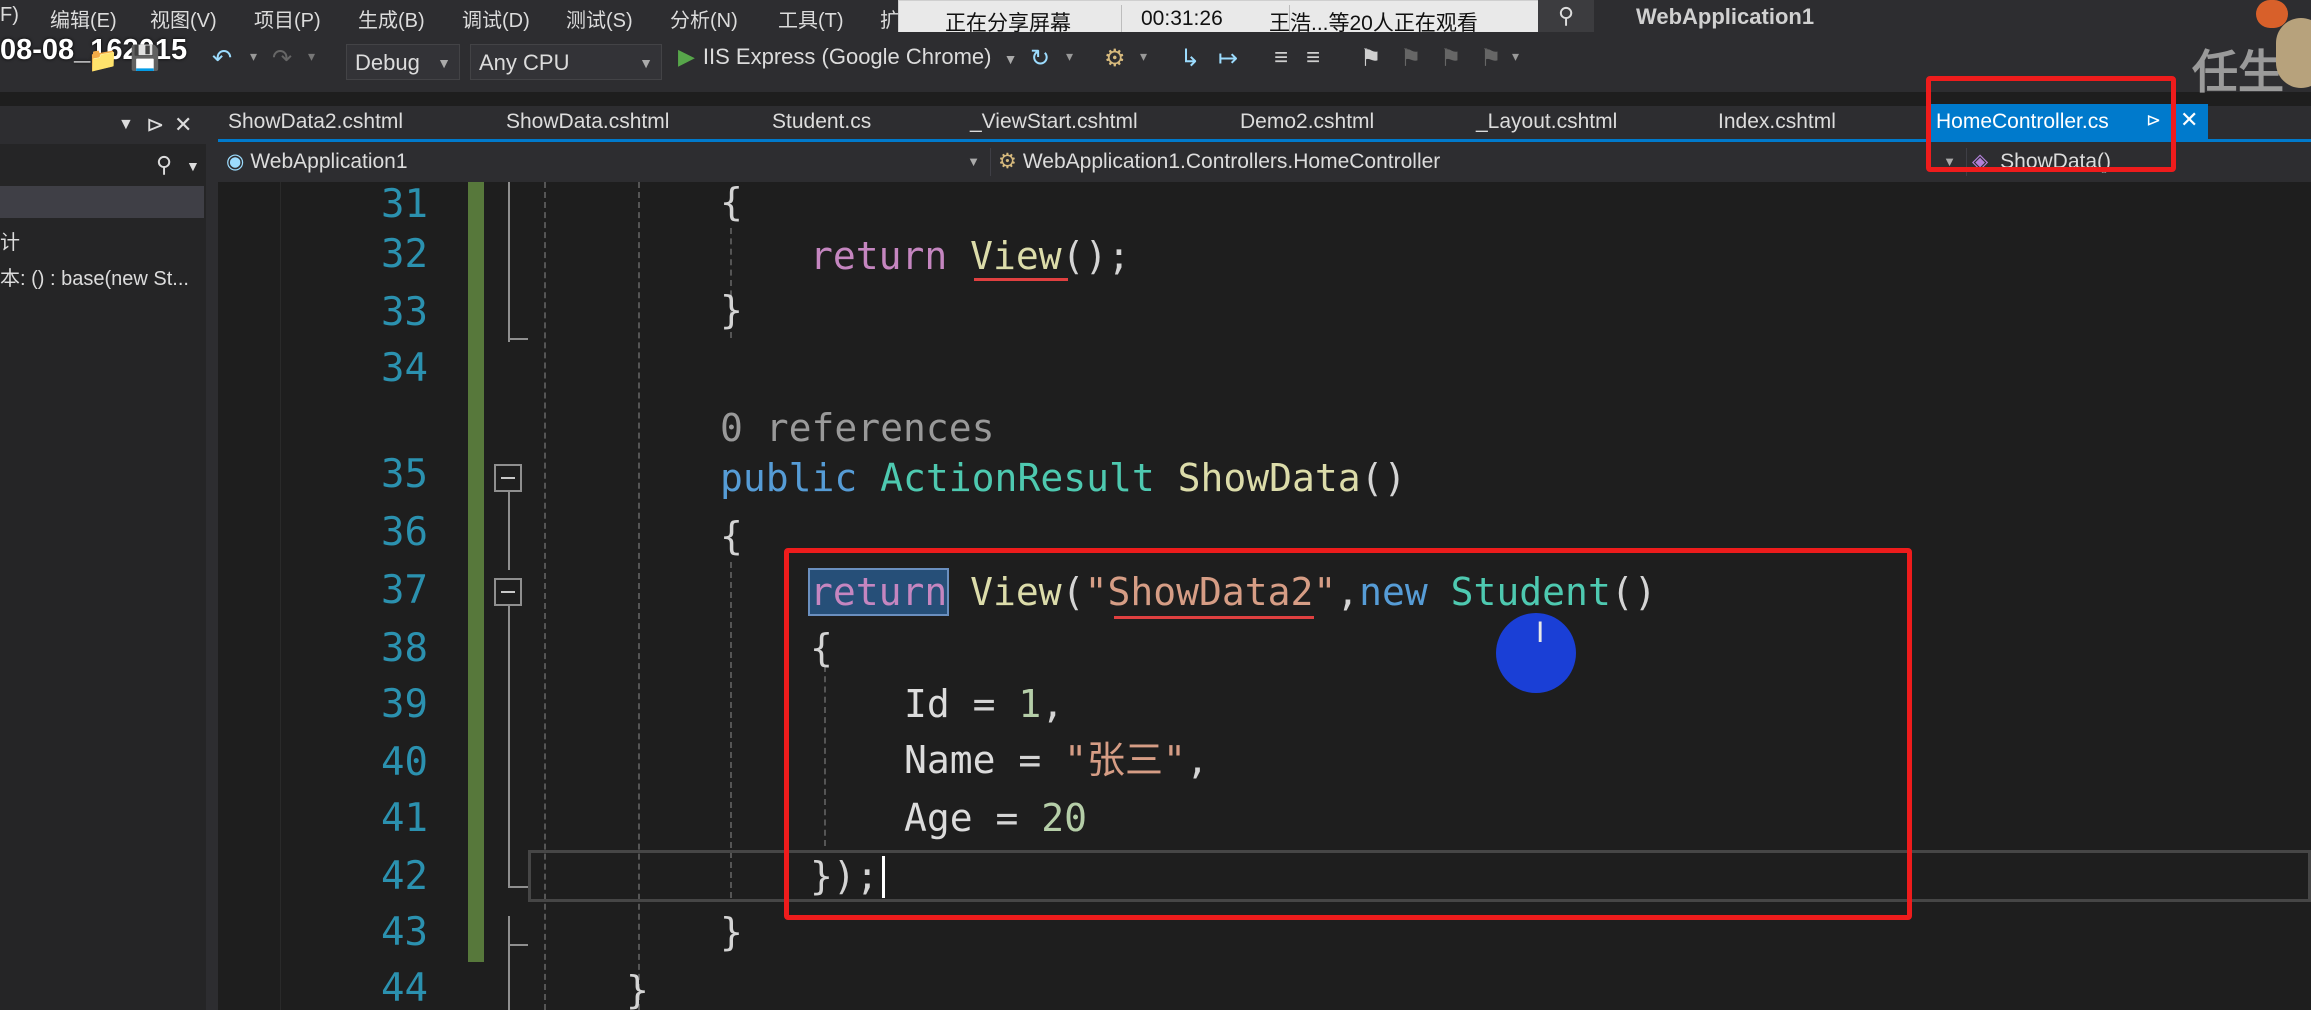 The image size is (2311, 1010). What do you see at coordinates (404, 988) in the screenshot?
I see `line-number: 44` at bounding box center [404, 988].